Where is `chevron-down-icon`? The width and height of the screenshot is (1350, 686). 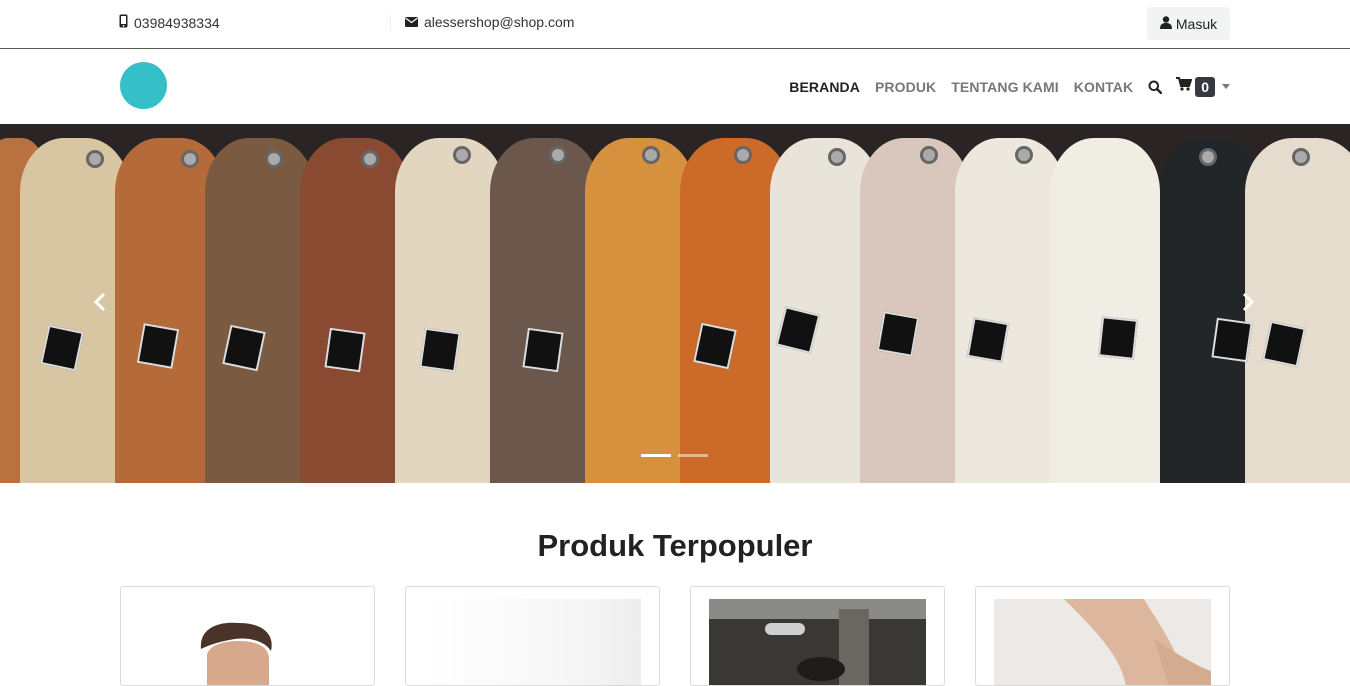
chevron-down-icon is located at coordinates (1226, 86).